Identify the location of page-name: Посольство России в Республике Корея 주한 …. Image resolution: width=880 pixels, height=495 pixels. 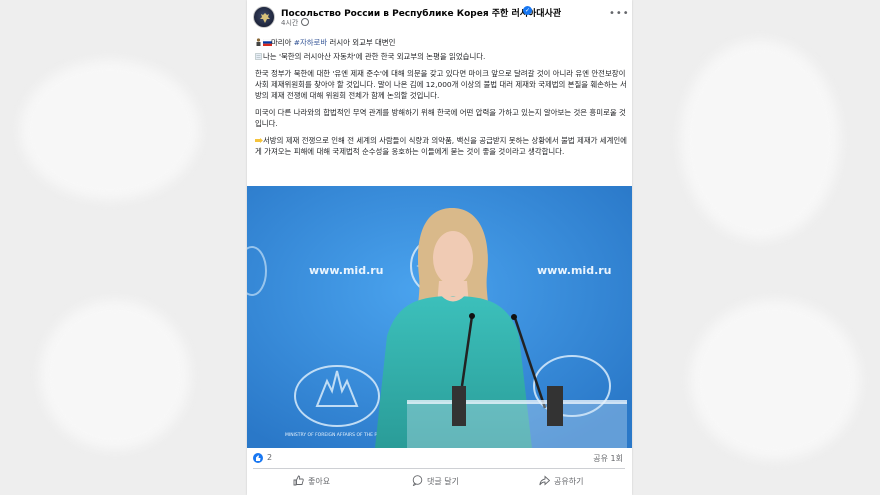
(421, 12).